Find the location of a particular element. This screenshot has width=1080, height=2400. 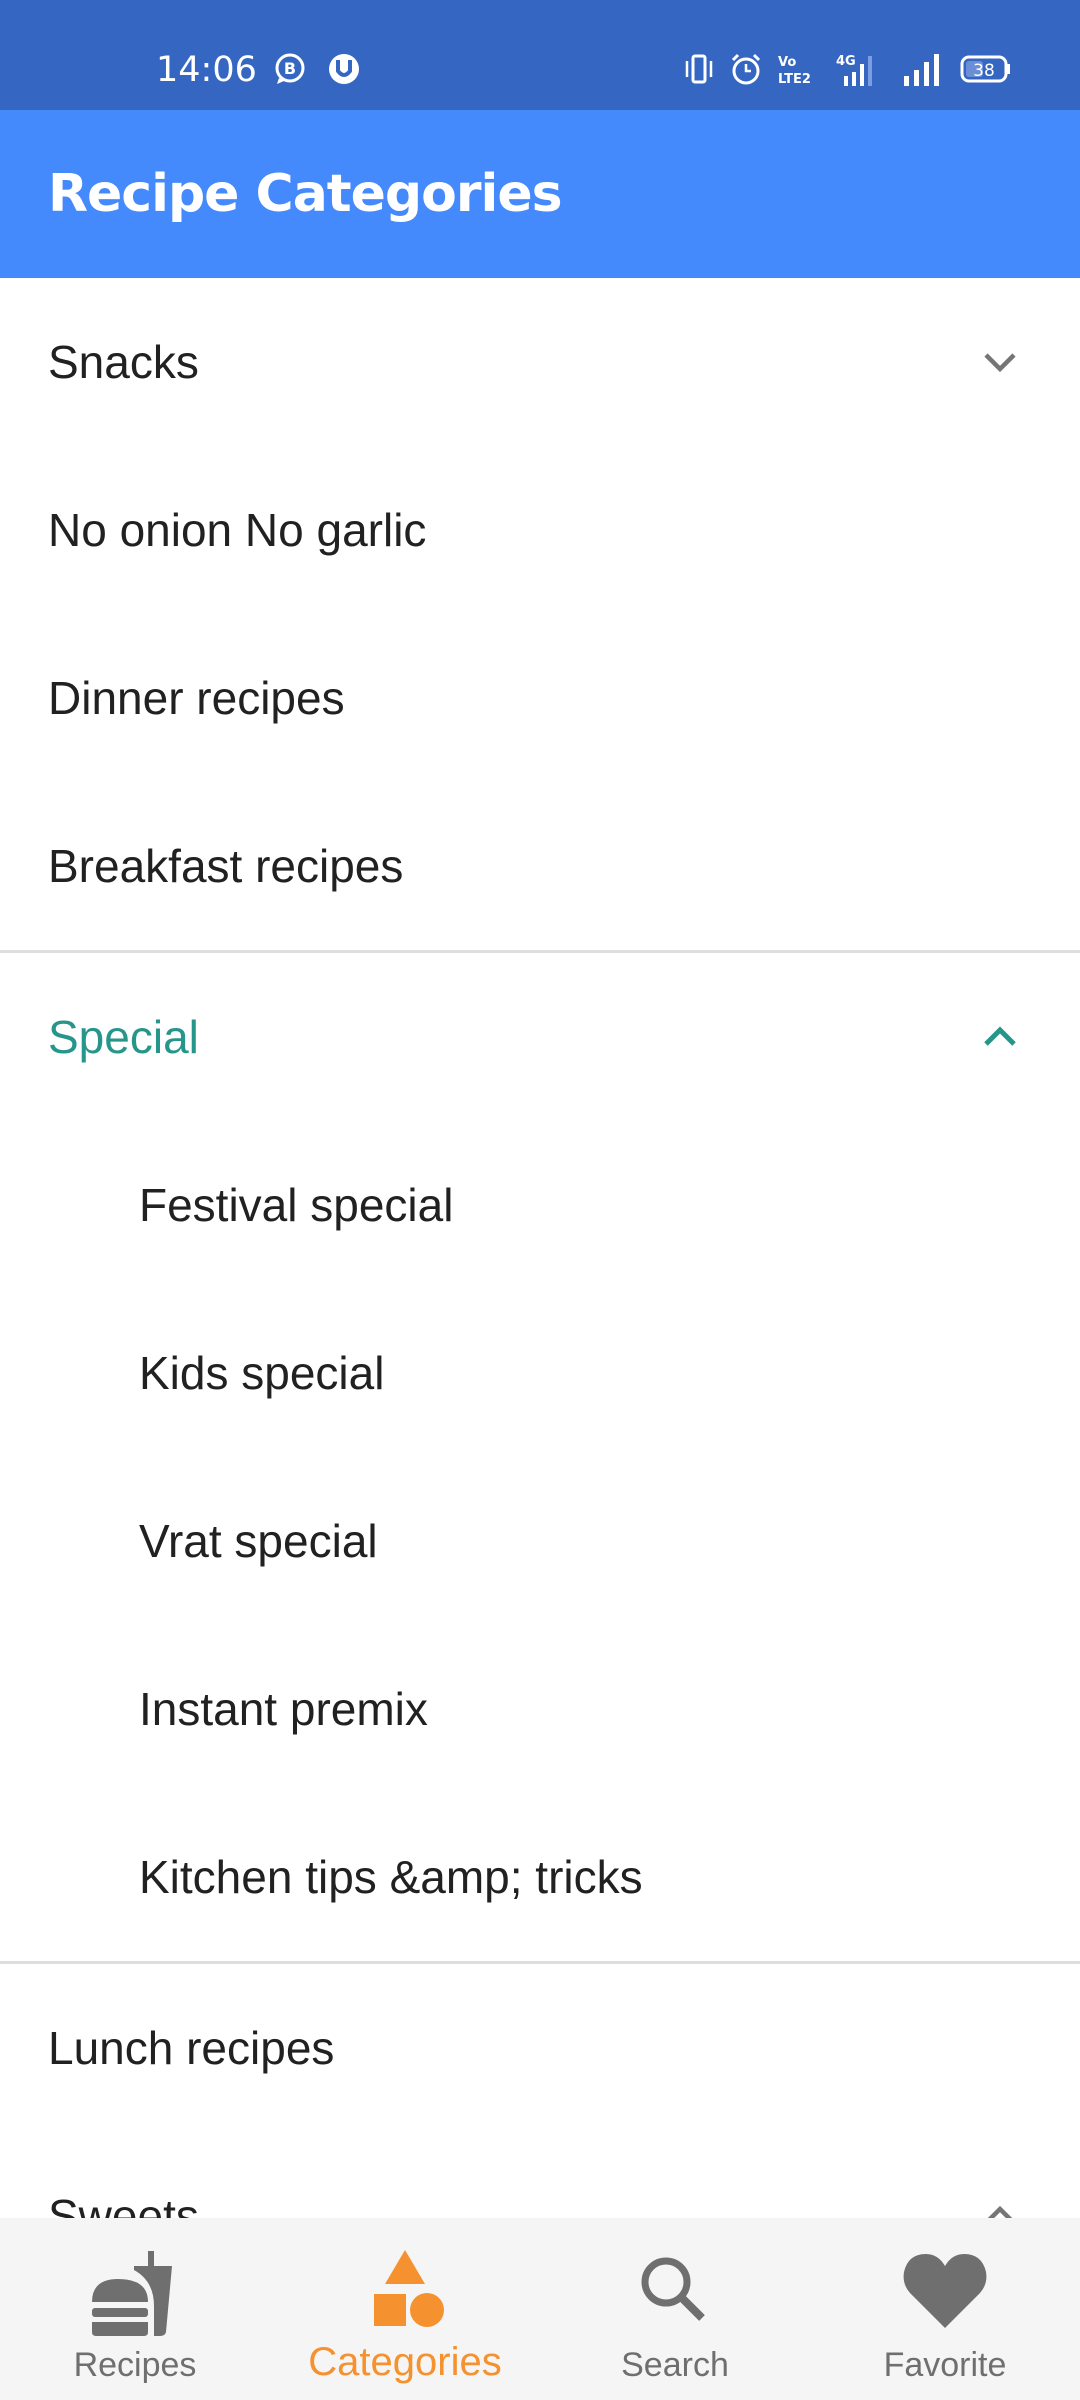

bottom-navigation: Recipes Categories Search Favorite is located at coordinates (540, 2309).